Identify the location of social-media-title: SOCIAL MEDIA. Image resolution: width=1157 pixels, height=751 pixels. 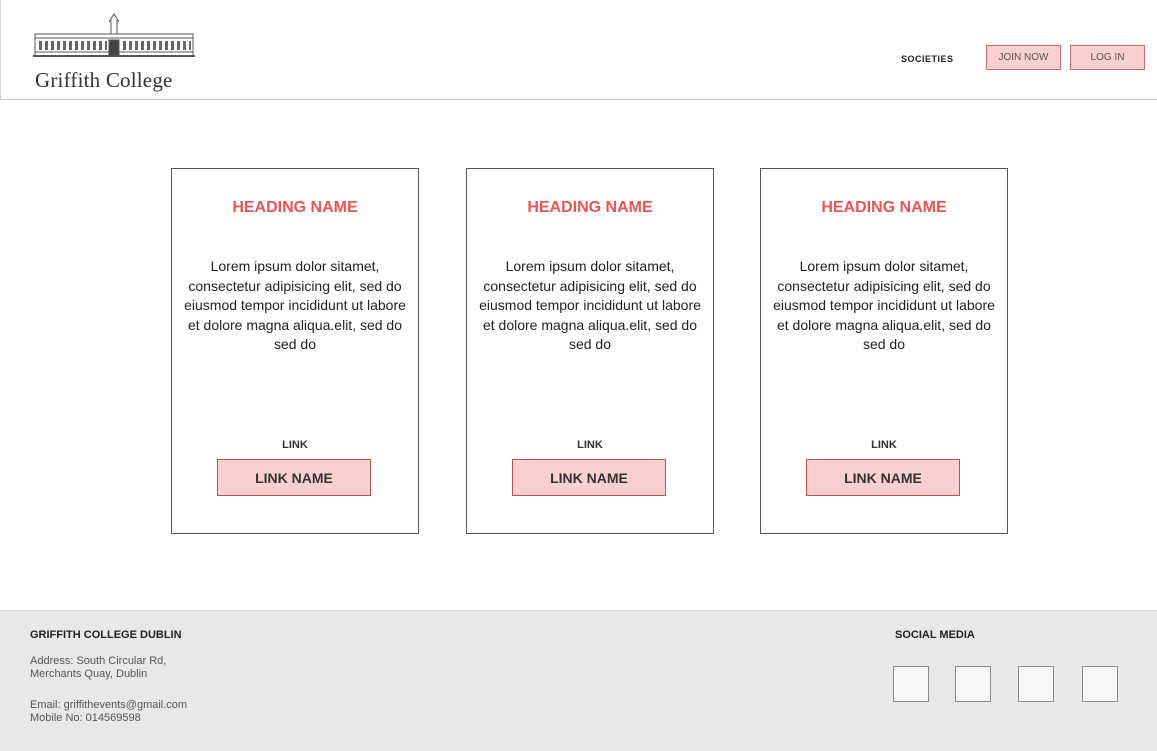
(935, 635).